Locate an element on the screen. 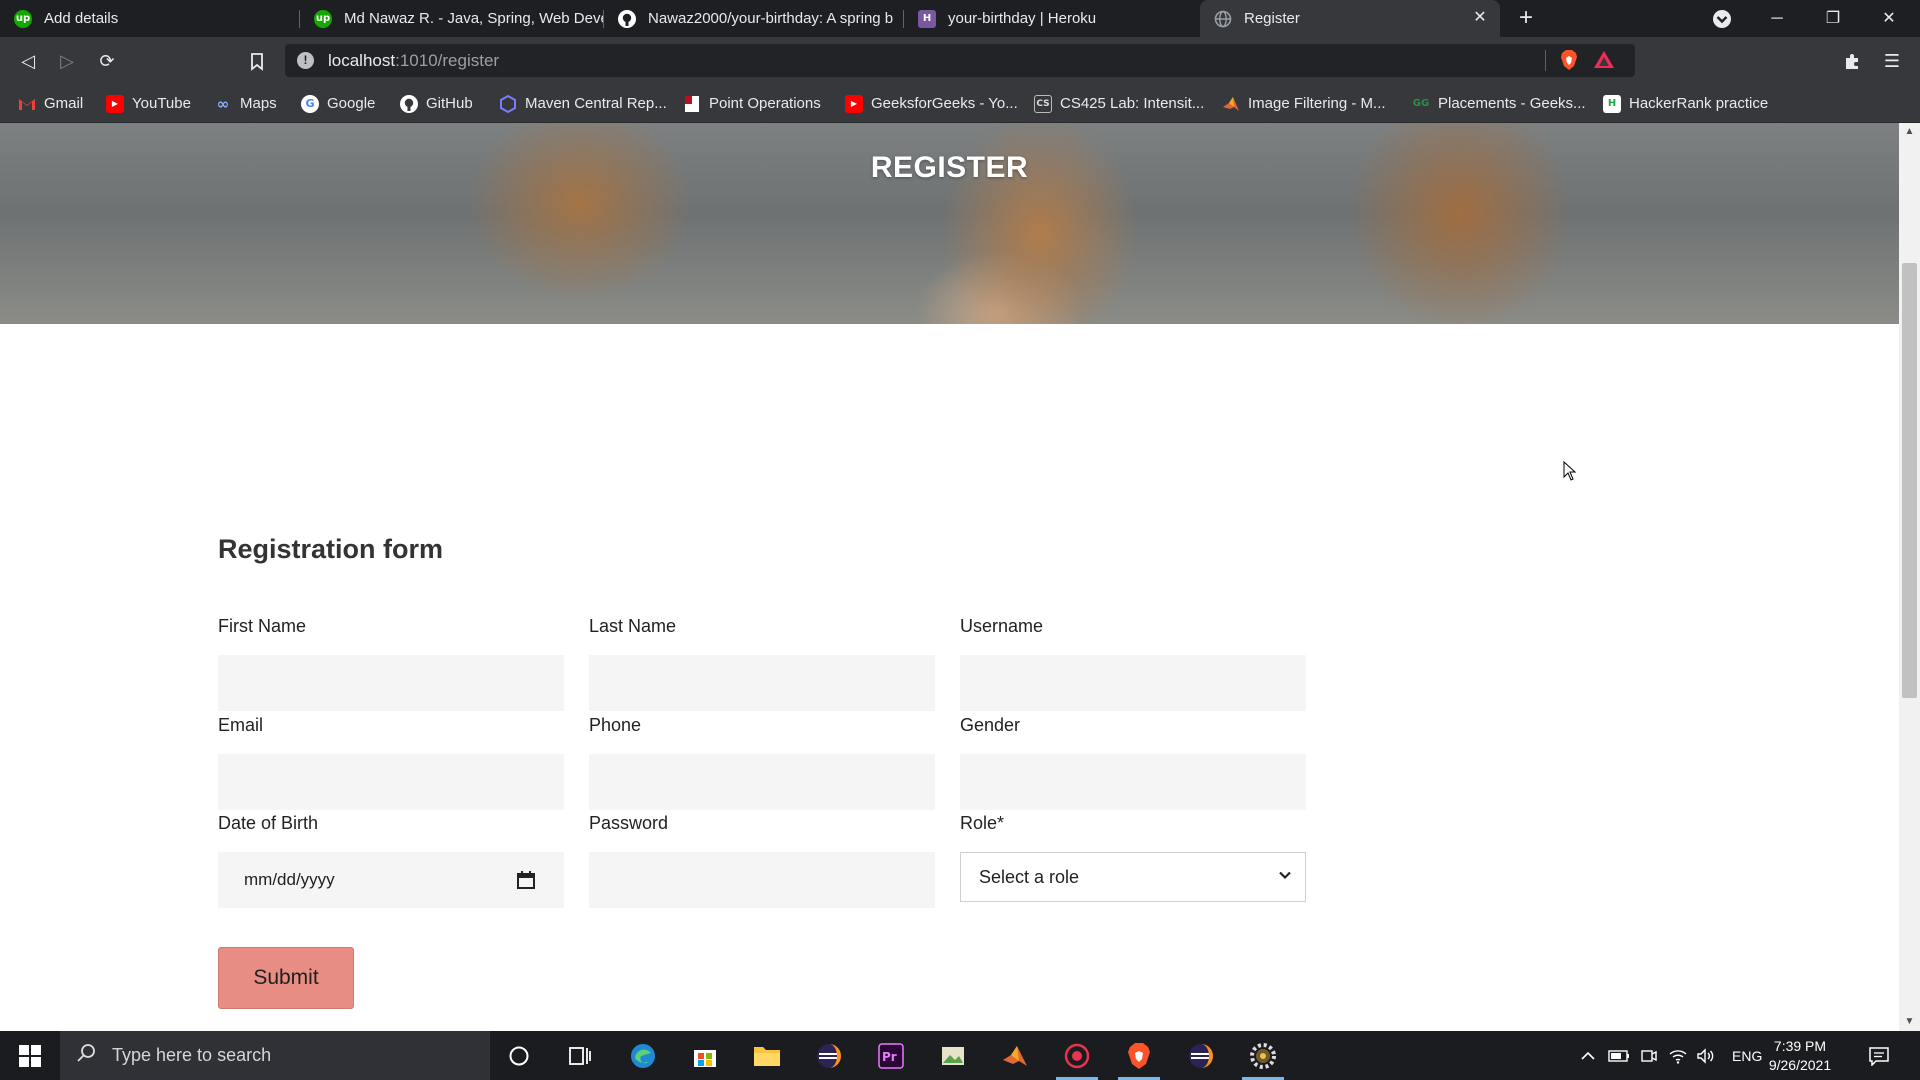 The width and height of the screenshot is (1920, 1080). bookmark-youtube: ▶ YouTube is located at coordinates (148, 103).